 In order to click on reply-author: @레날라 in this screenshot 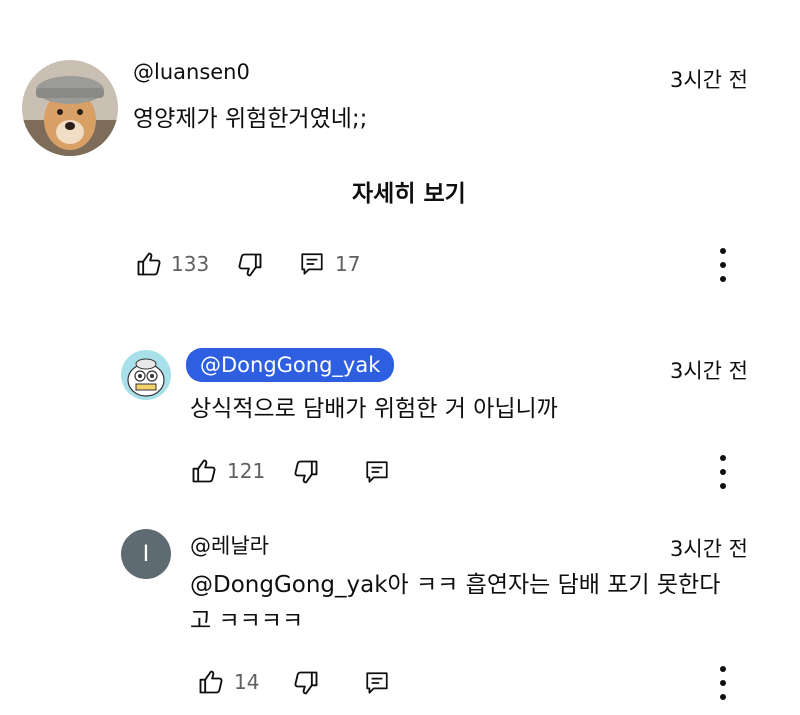, I will do `click(229, 545)`.